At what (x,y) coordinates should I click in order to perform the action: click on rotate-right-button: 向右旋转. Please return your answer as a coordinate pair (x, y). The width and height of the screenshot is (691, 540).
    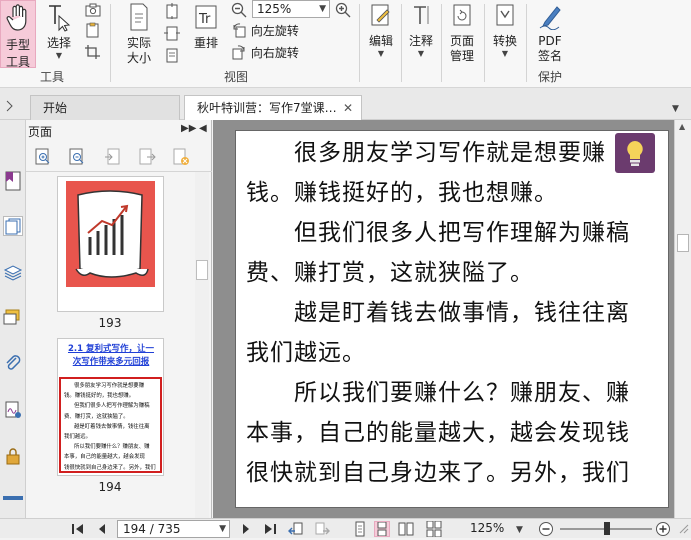
    Looking at the image, I should click on (265, 53).